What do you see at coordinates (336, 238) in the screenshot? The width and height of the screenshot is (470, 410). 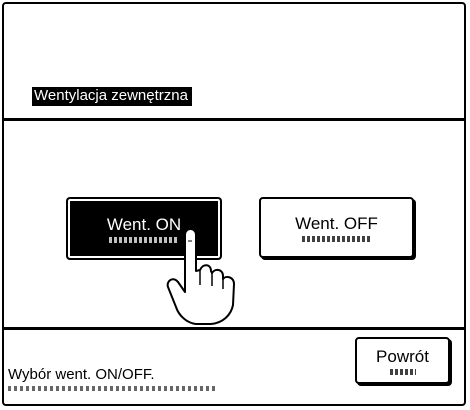 I see `ventilation-off-sublabel` at bounding box center [336, 238].